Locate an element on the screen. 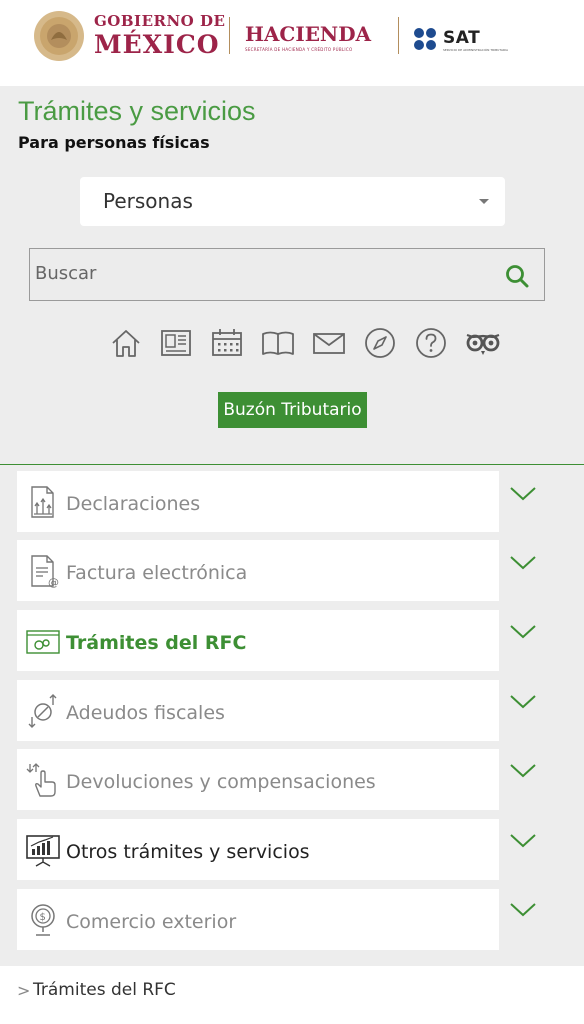  accordion-label: Factura electrónica is located at coordinates (157, 573).